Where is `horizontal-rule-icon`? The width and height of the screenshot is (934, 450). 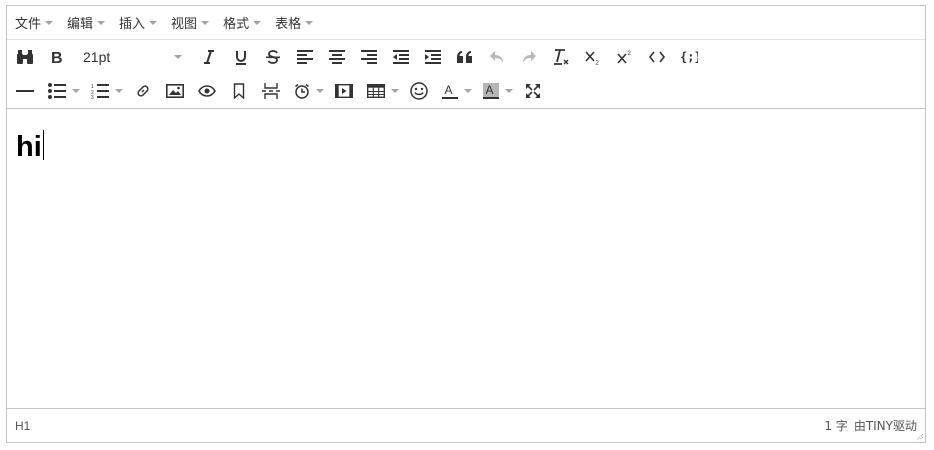
horizontal-rule-icon is located at coordinates (25, 91).